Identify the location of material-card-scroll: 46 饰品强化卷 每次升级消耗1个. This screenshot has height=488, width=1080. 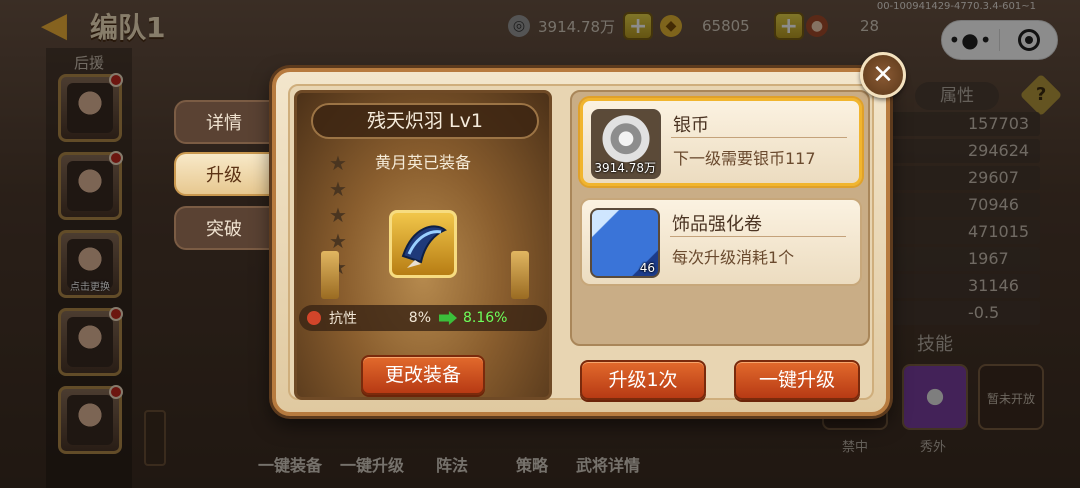
(721, 242).